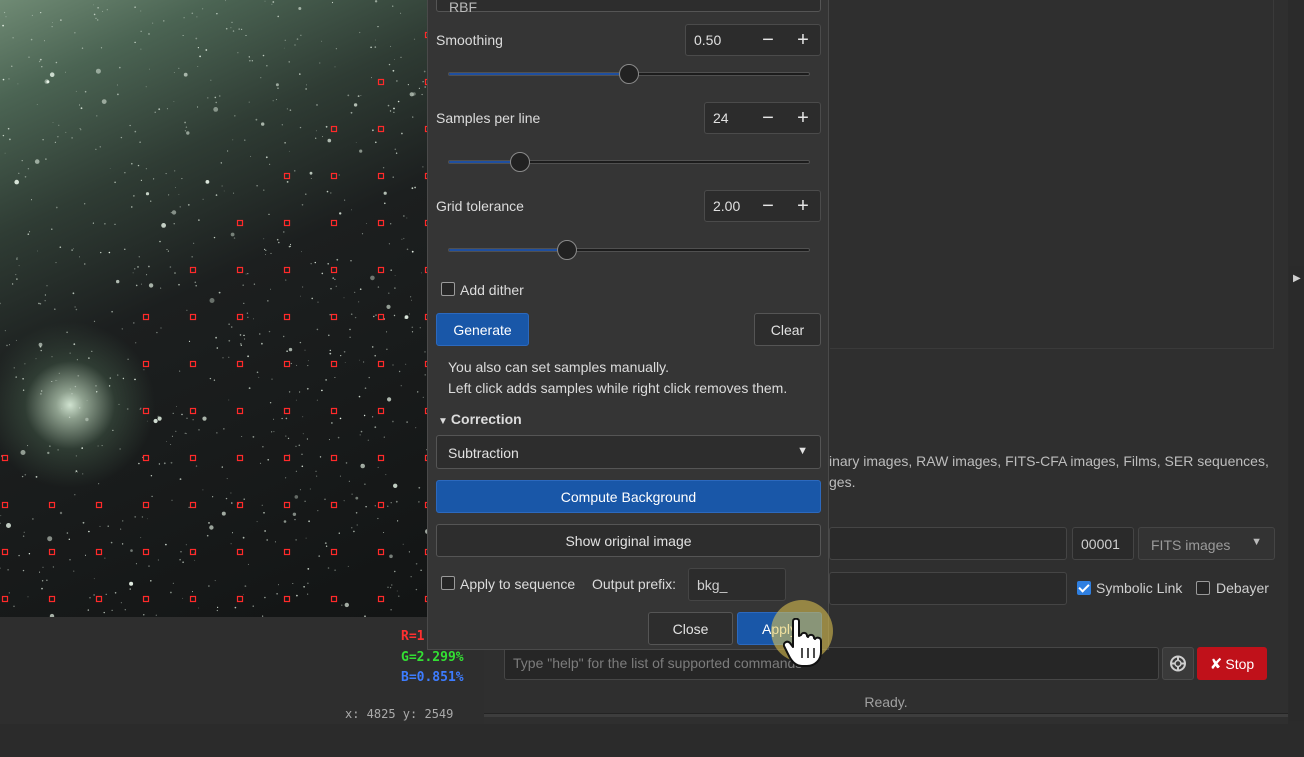 This screenshot has width=1304, height=757. I want to click on sequence-name-field, so click(948, 543).